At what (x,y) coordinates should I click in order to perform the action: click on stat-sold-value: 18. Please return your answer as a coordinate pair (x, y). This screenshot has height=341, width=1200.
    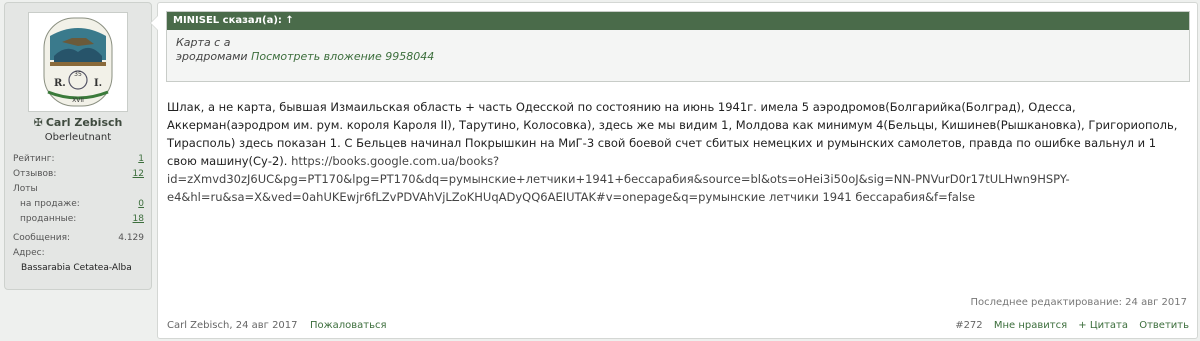
    Looking at the image, I should click on (138, 219).